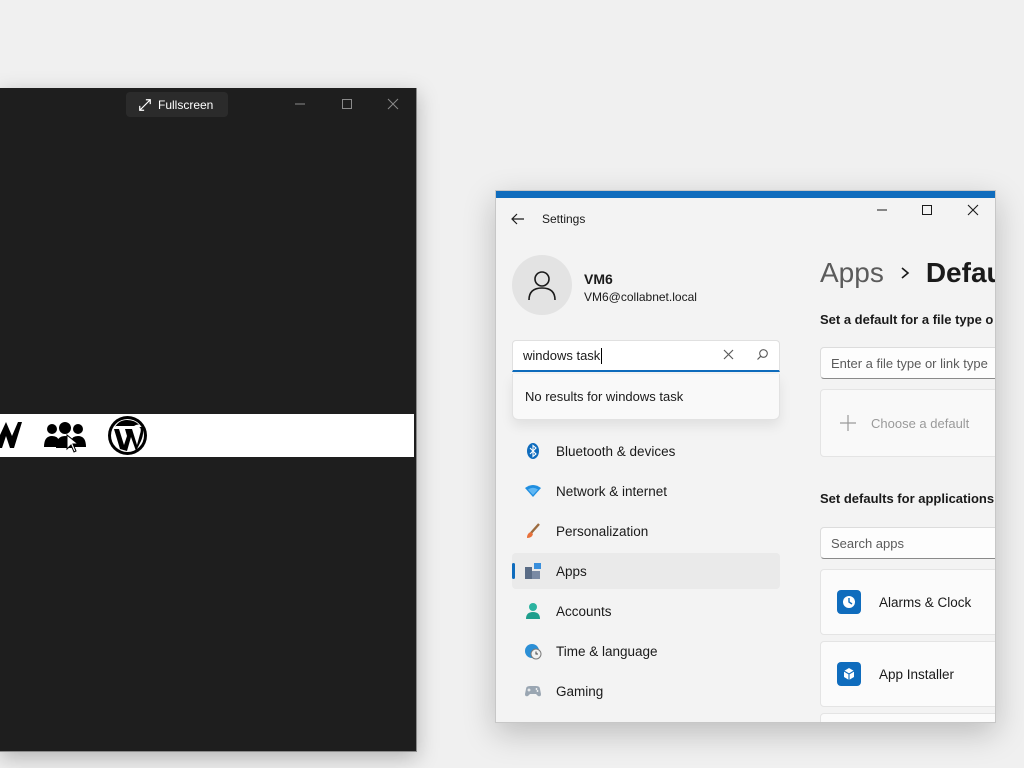 Image resolution: width=1024 pixels, height=768 pixels. I want to click on gamepad-icon, so click(533, 691).